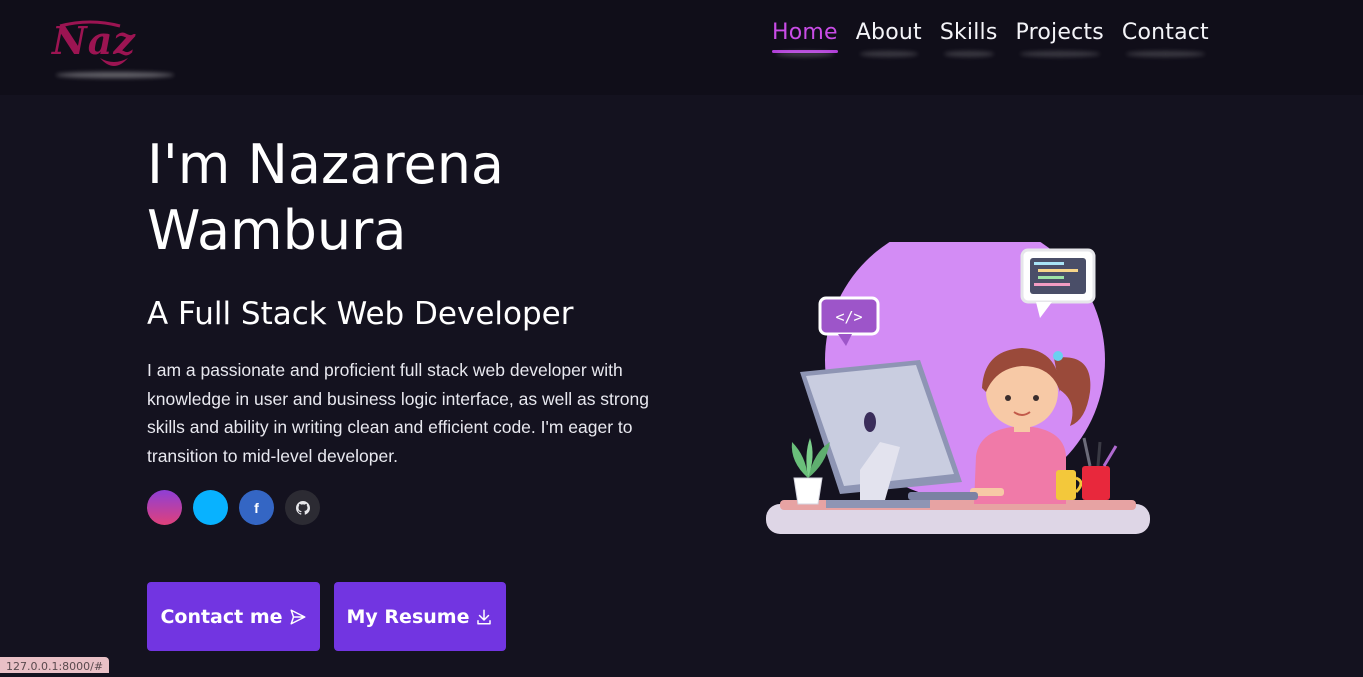 The width and height of the screenshot is (1363, 677). What do you see at coordinates (164, 507) in the screenshot?
I see `instagram-icon` at bounding box center [164, 507].